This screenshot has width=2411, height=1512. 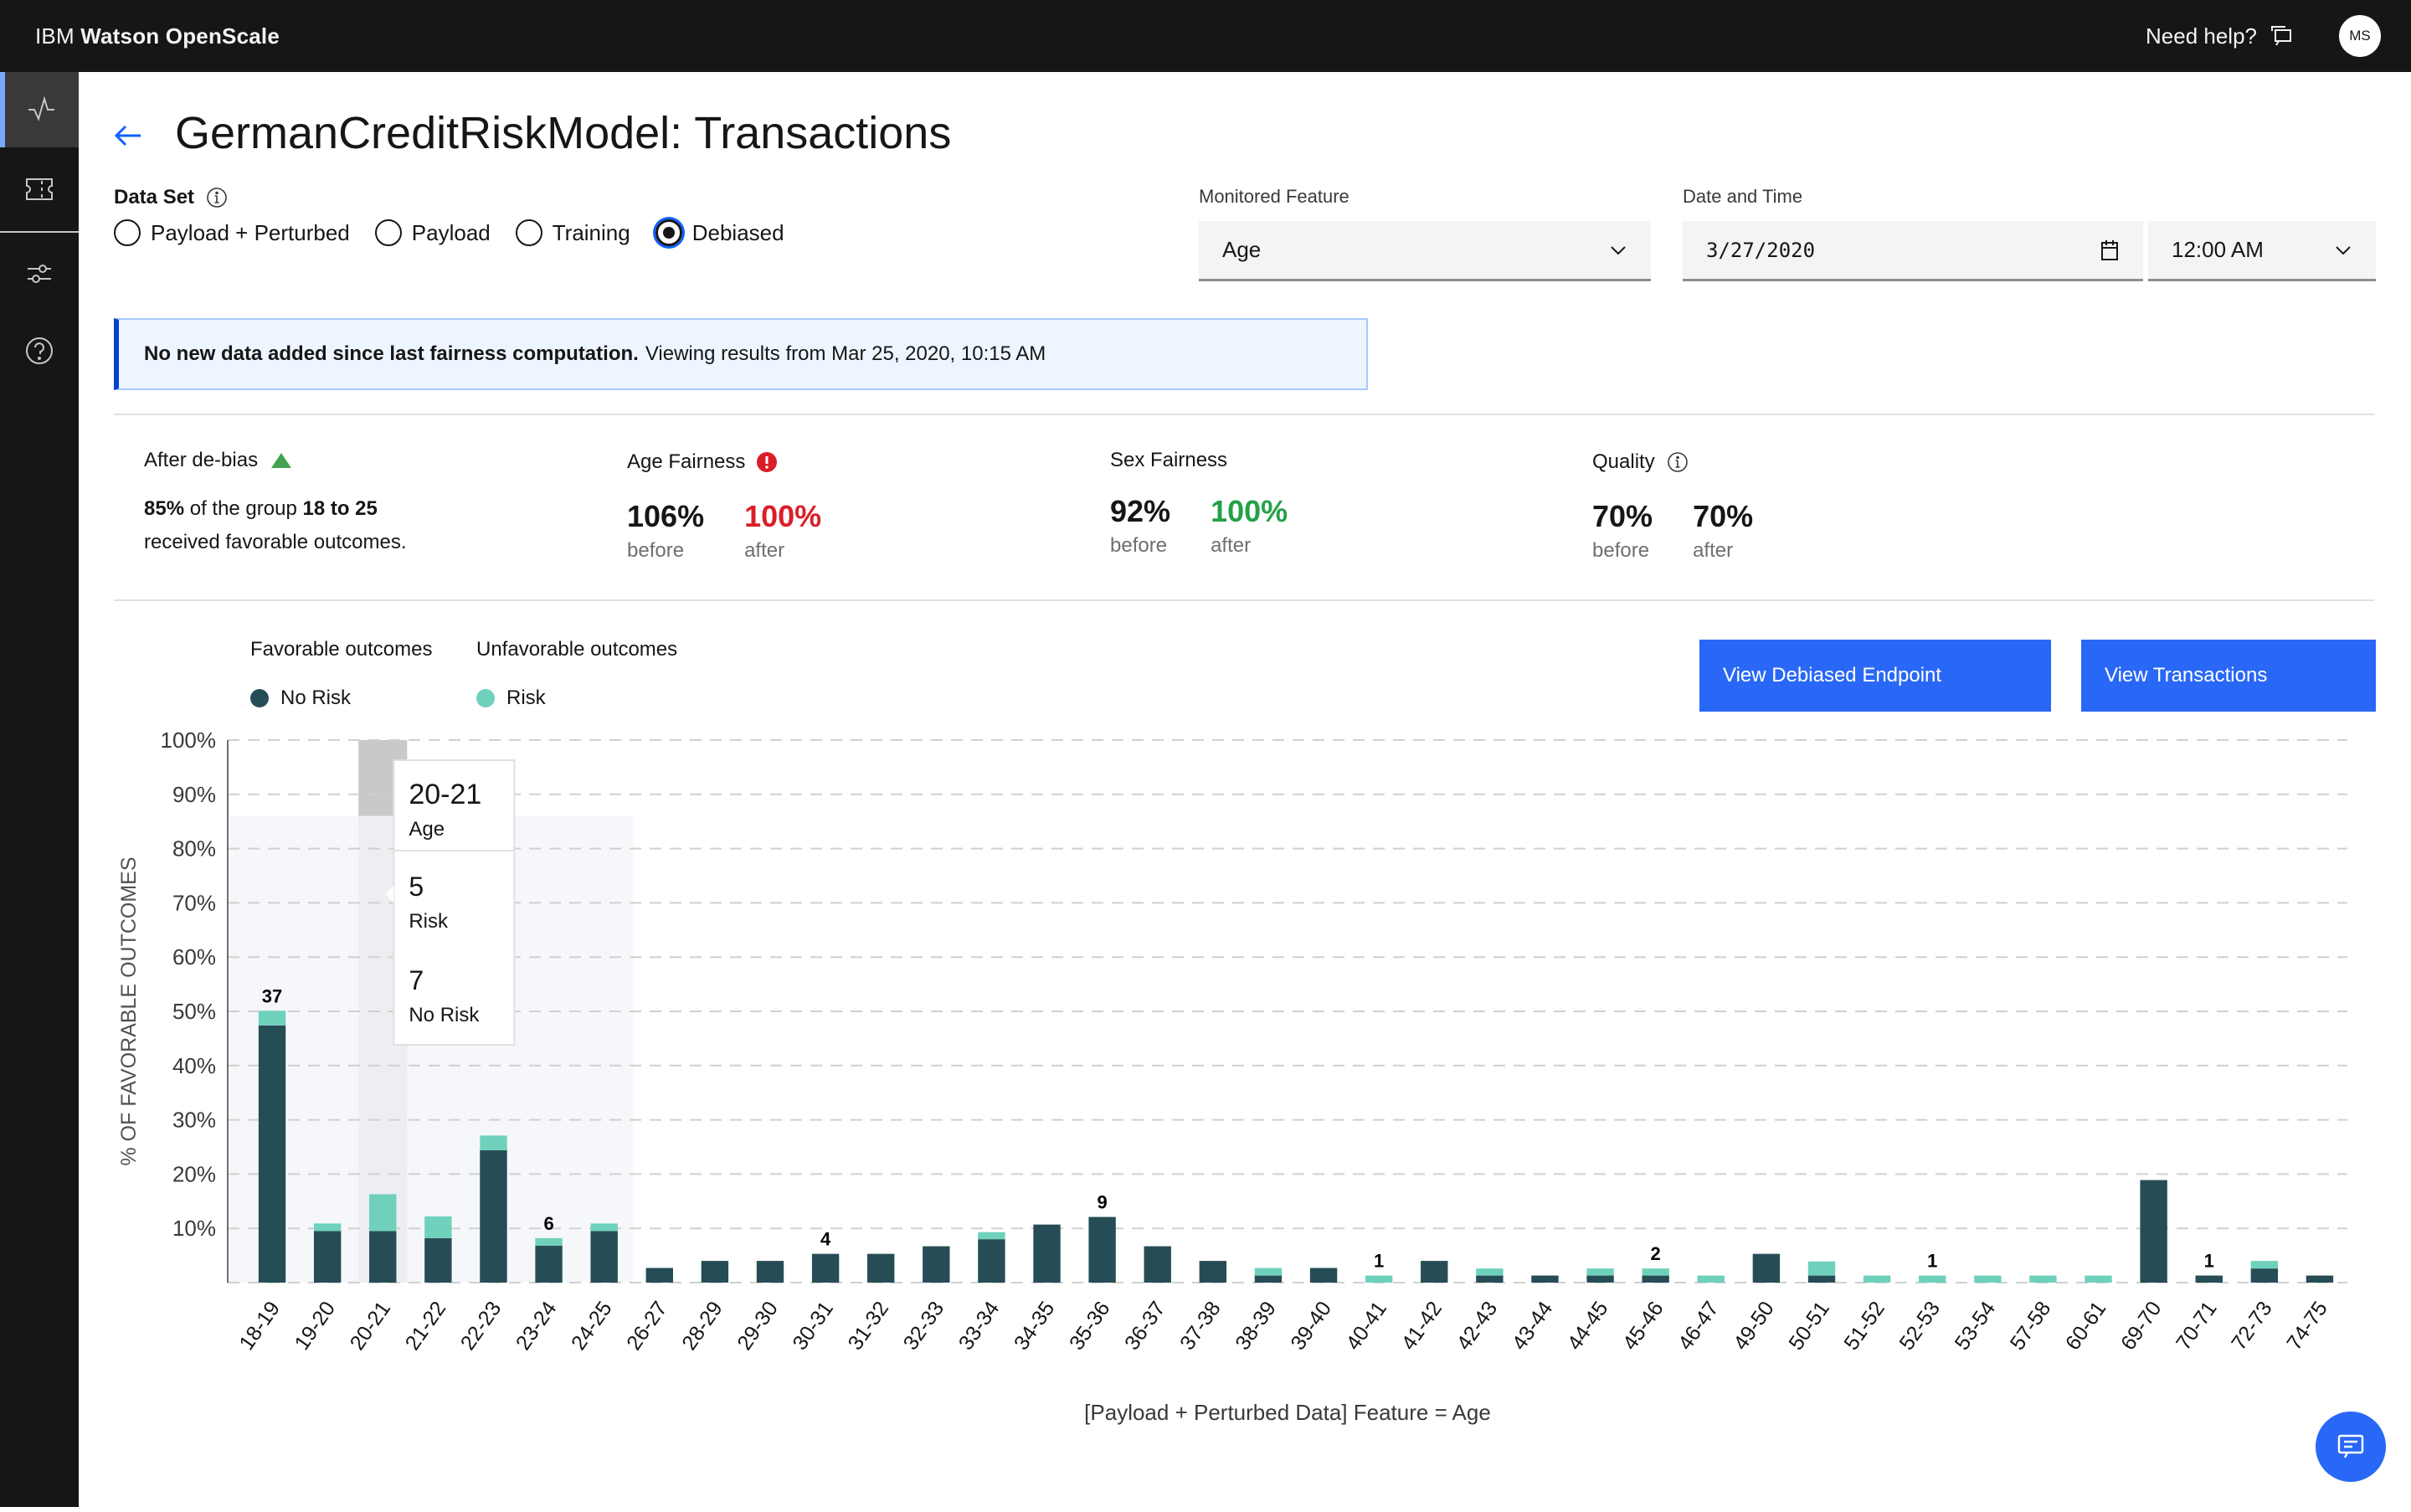 What do you see at coordinates (724, 506) in the screenshot?
I see `age-fairness-metric: Age Fairness 106% before 100% after` at bounding box center [724, 506].